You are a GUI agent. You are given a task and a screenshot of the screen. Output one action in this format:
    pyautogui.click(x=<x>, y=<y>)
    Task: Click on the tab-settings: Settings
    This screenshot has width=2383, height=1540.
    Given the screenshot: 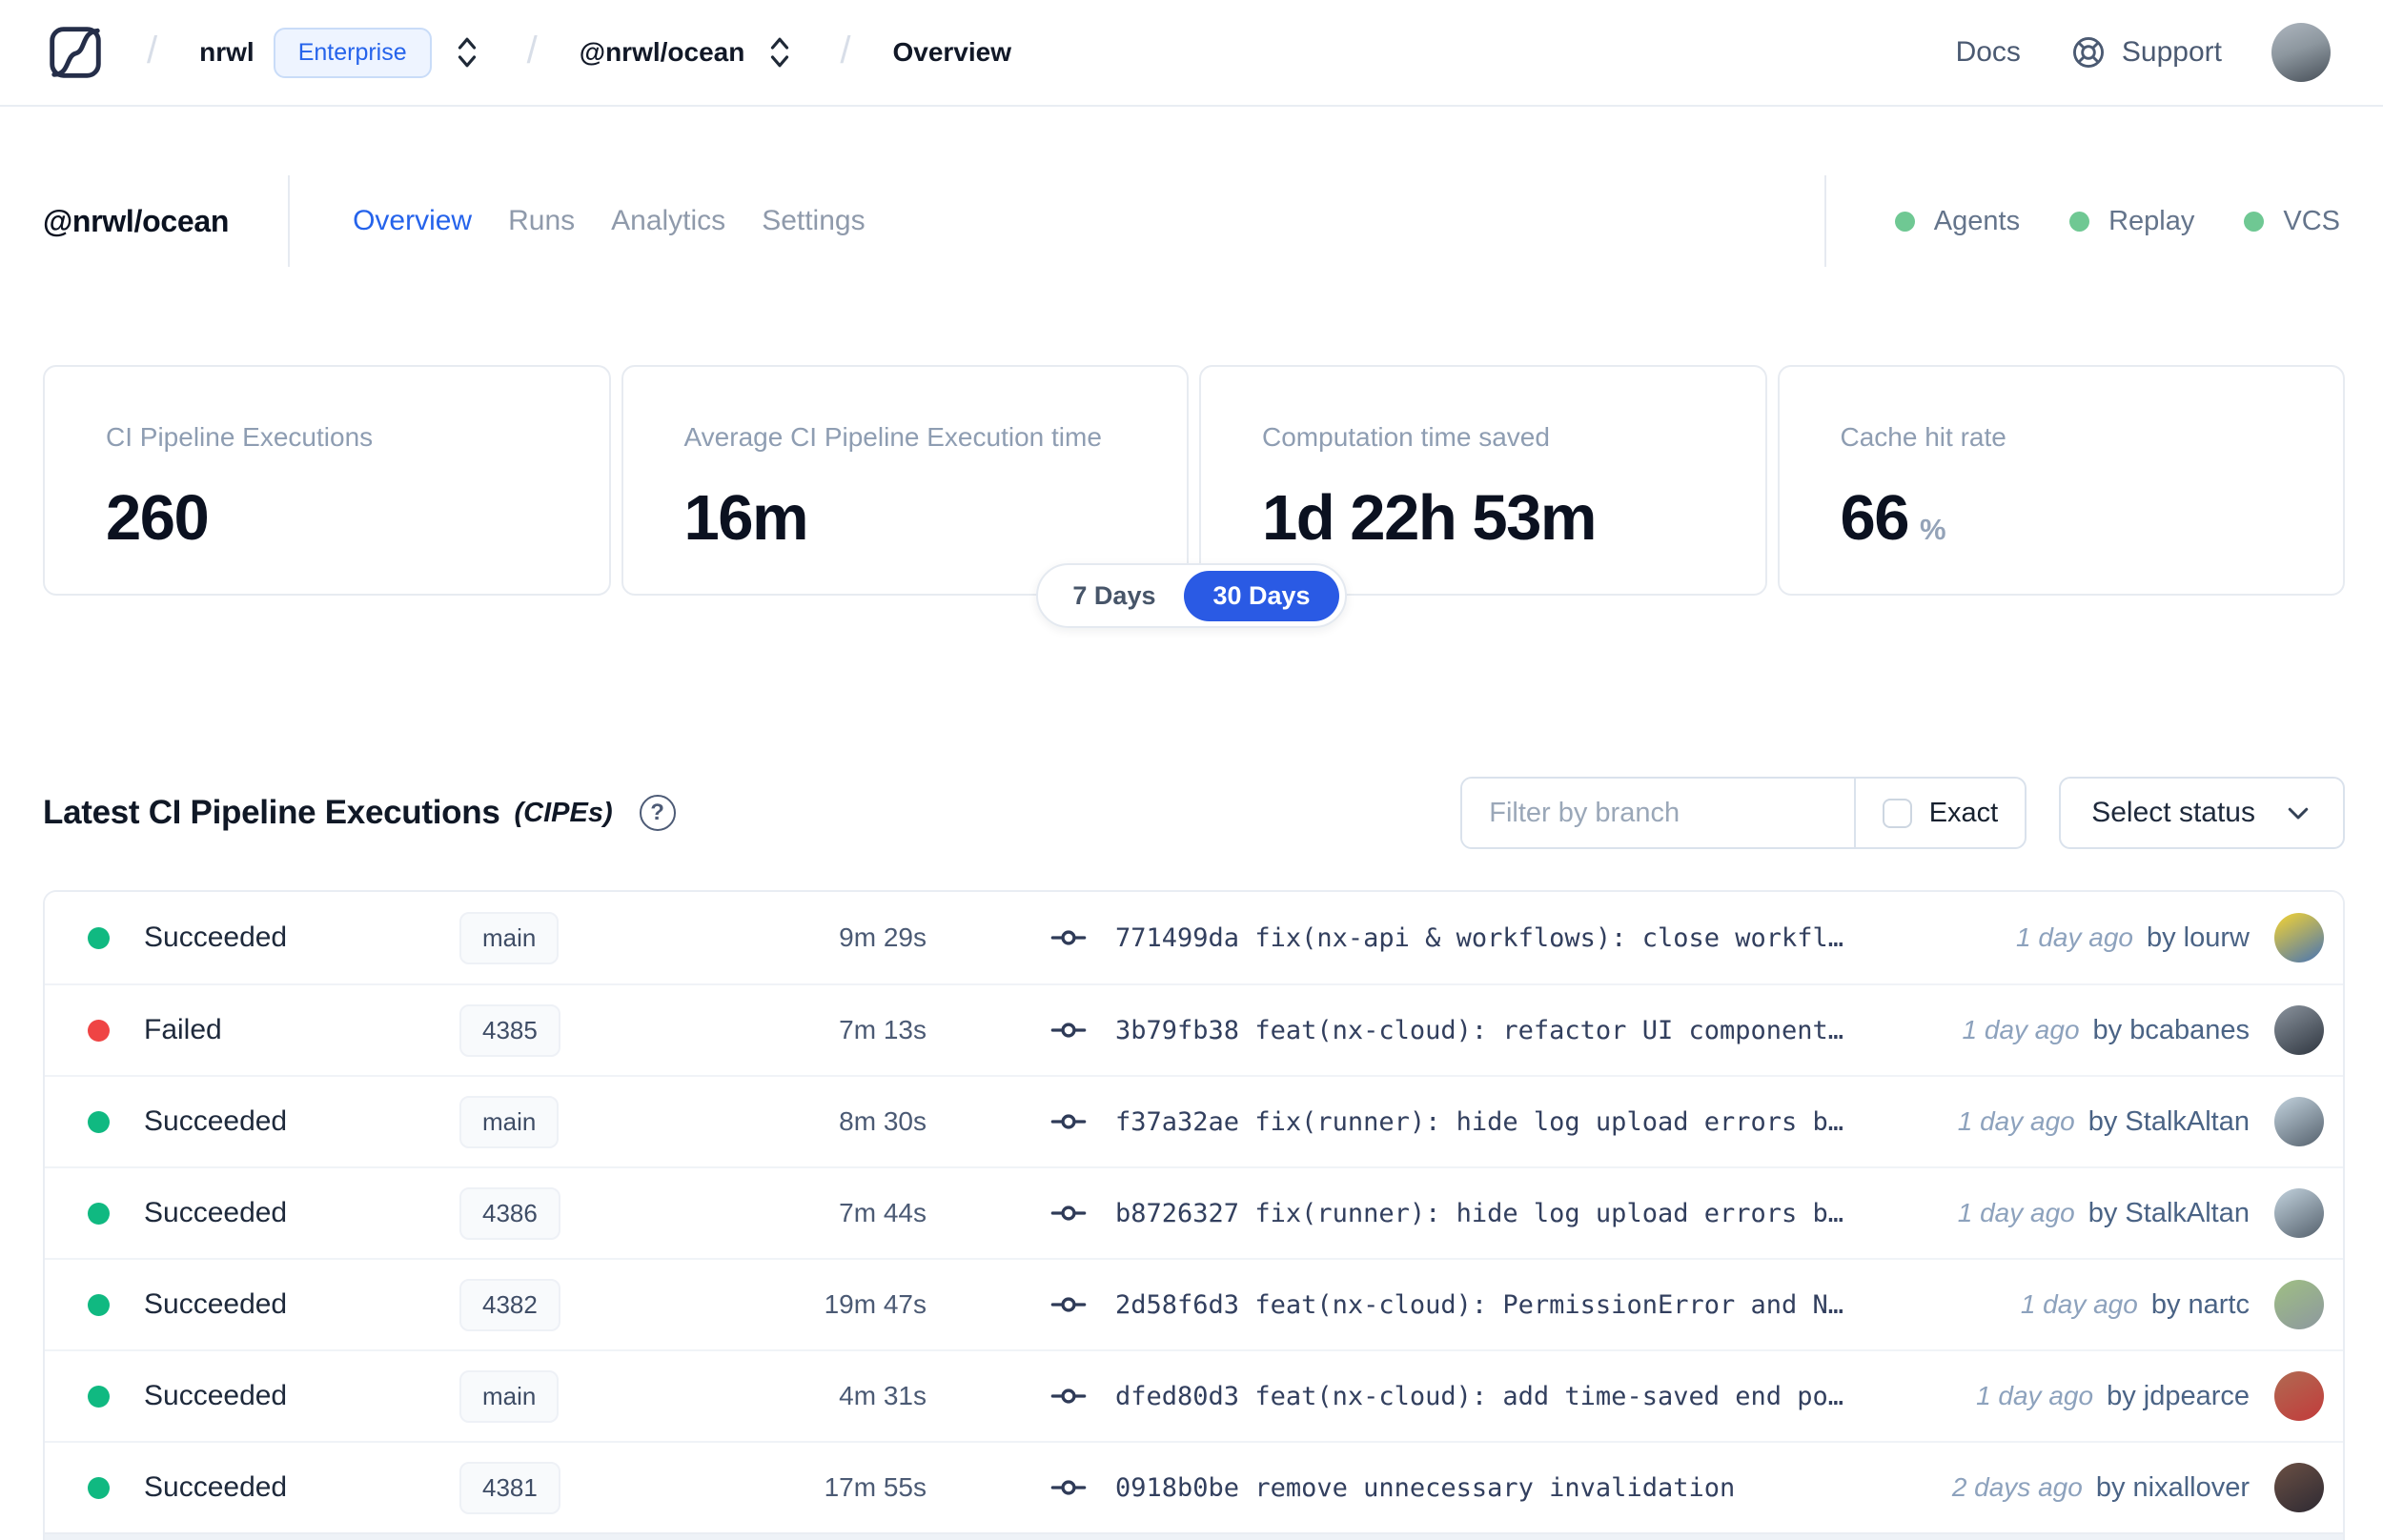 What is the action you would take?
    pyautogui.click(x=814, y=221)
    